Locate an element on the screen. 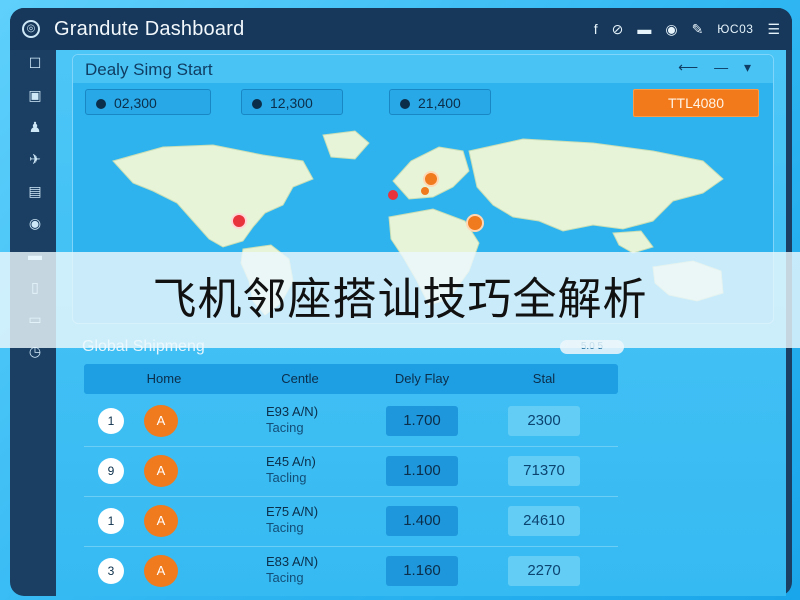 Image resolution: width=800 pixels, height=600 pixels. stat-value: 21,400 is located at coordinates (439, 103).